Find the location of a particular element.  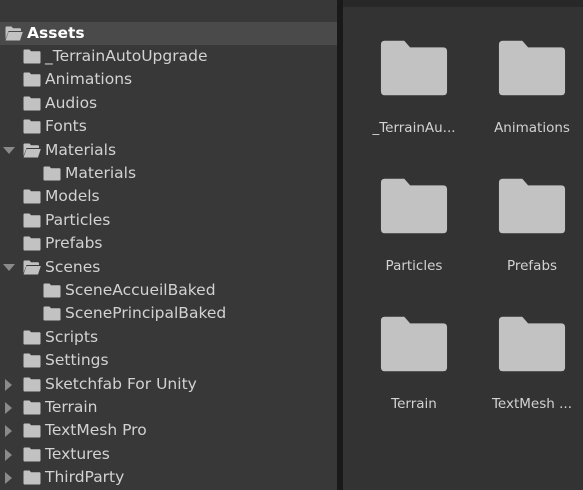

tree-item-label: Scripts is located at coordinates (72, 336).